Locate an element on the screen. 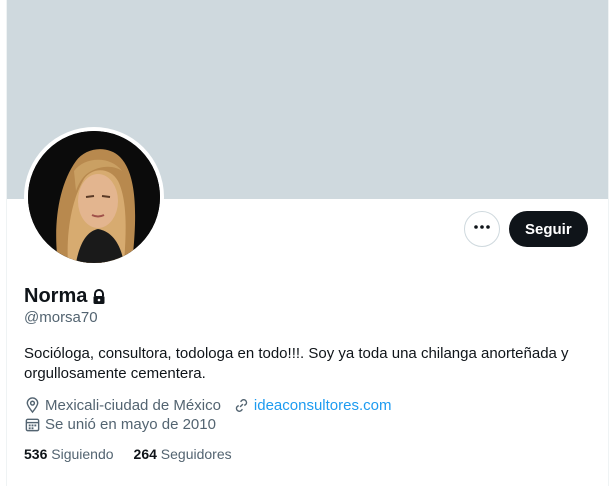  follow-button: Seguir is located at coordinates (548, 229).